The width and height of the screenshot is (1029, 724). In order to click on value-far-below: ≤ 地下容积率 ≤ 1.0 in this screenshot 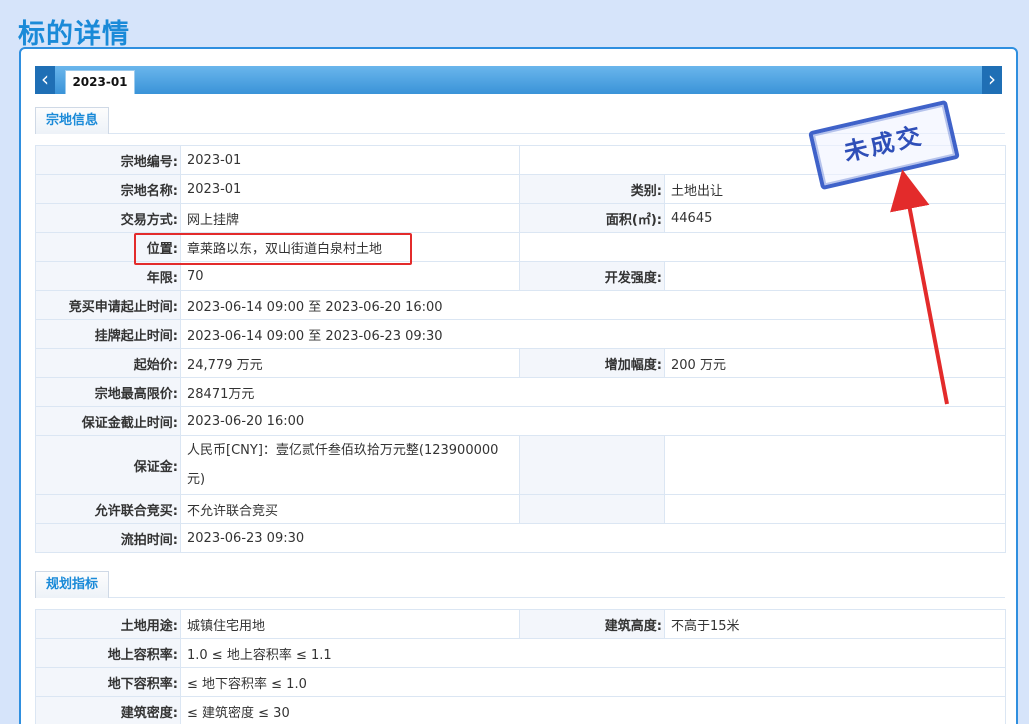, I will do `click(593, 682)`.